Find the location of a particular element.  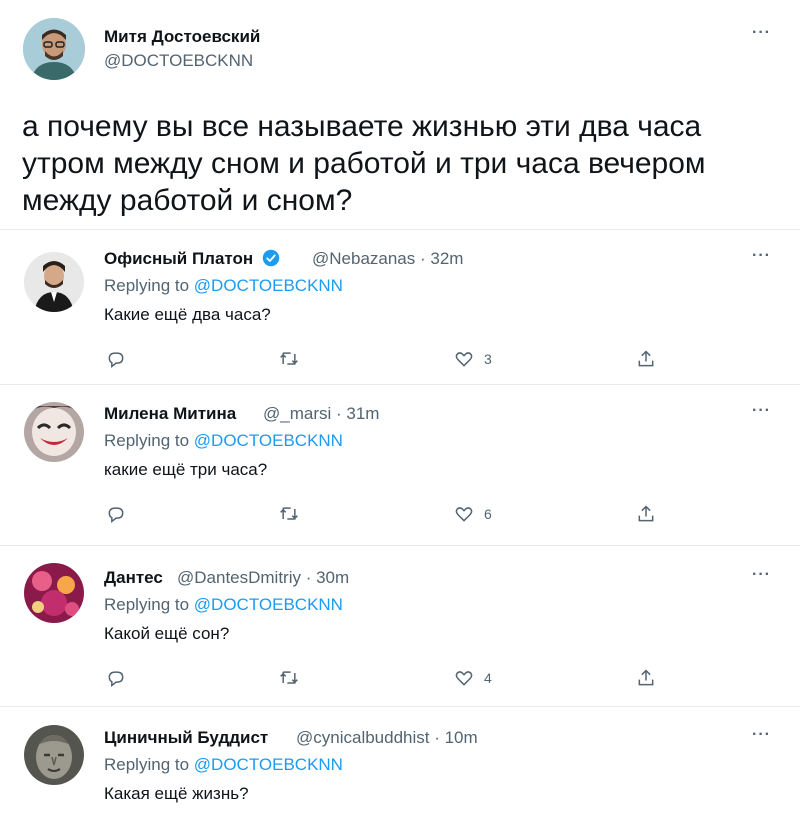

author-handle-time: @Nebazanas · 32m is located at coordinates (387, 259).